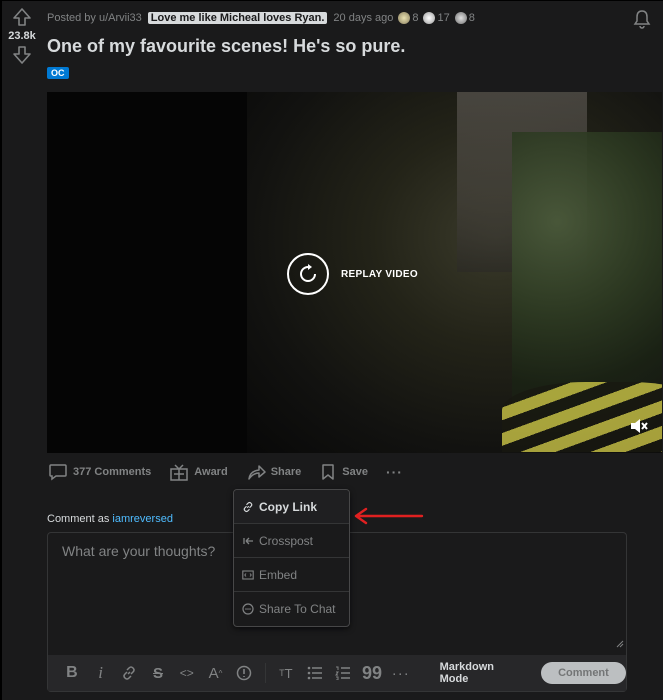 The image size is (663, 700). Describe the element at coordinates (429, 18) in the screenshot. I see `helpful-award-icon` at that location.